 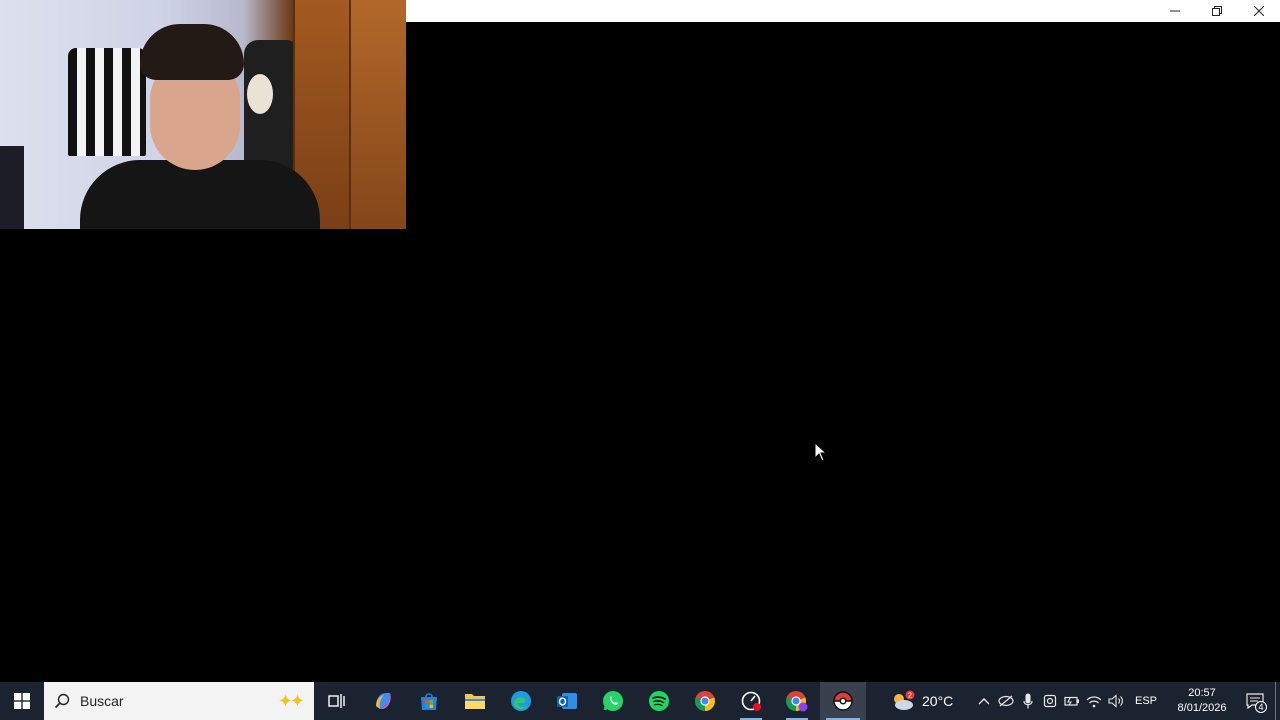 I want to click on task-view-icon, so click(x=336, y=701).